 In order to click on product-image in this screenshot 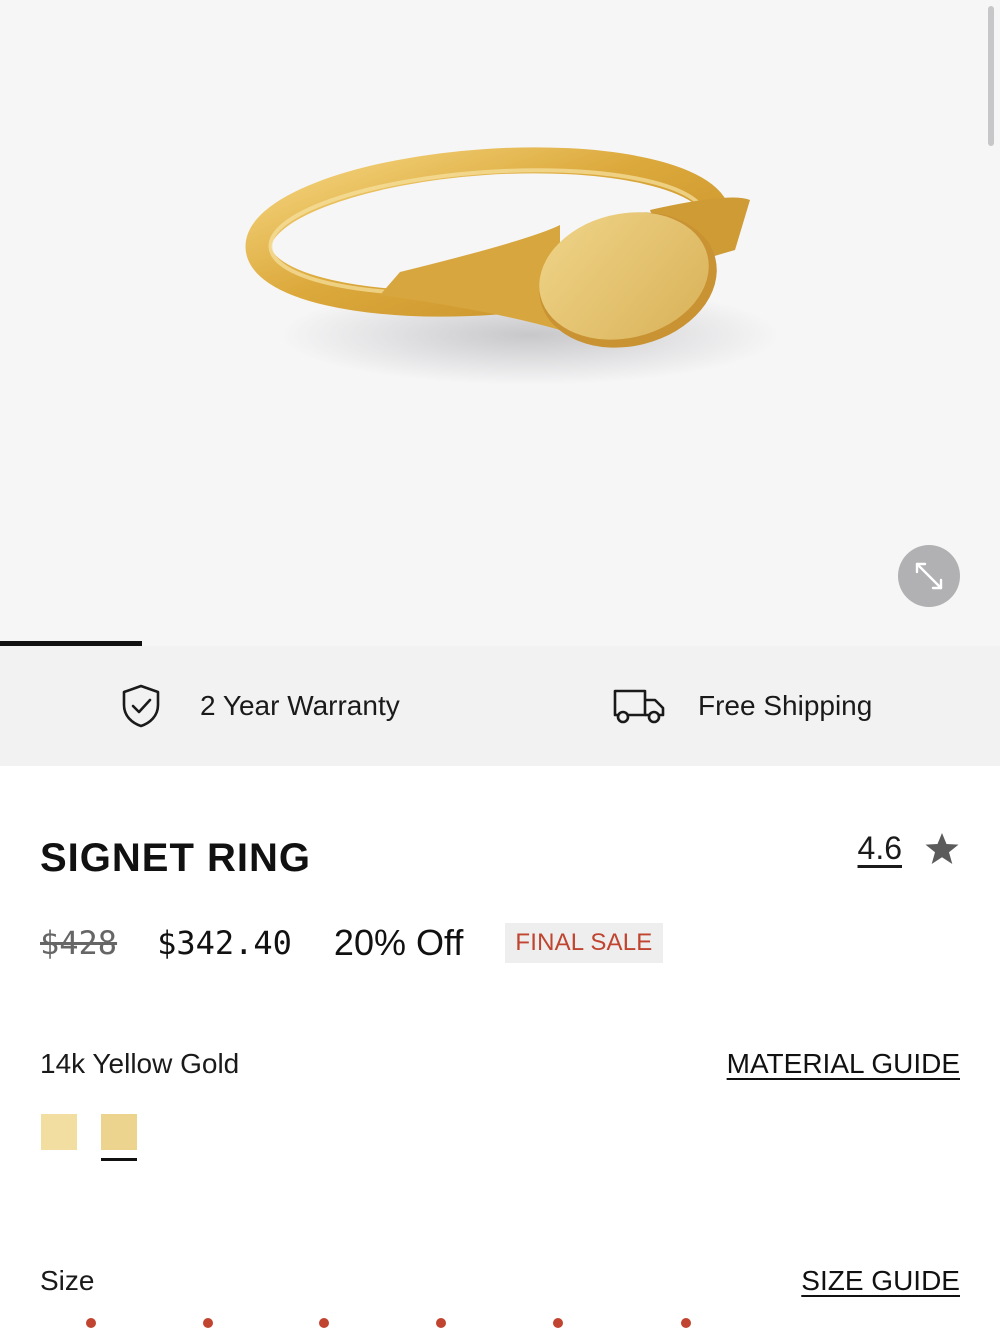, I will do `click(512, 266)`.